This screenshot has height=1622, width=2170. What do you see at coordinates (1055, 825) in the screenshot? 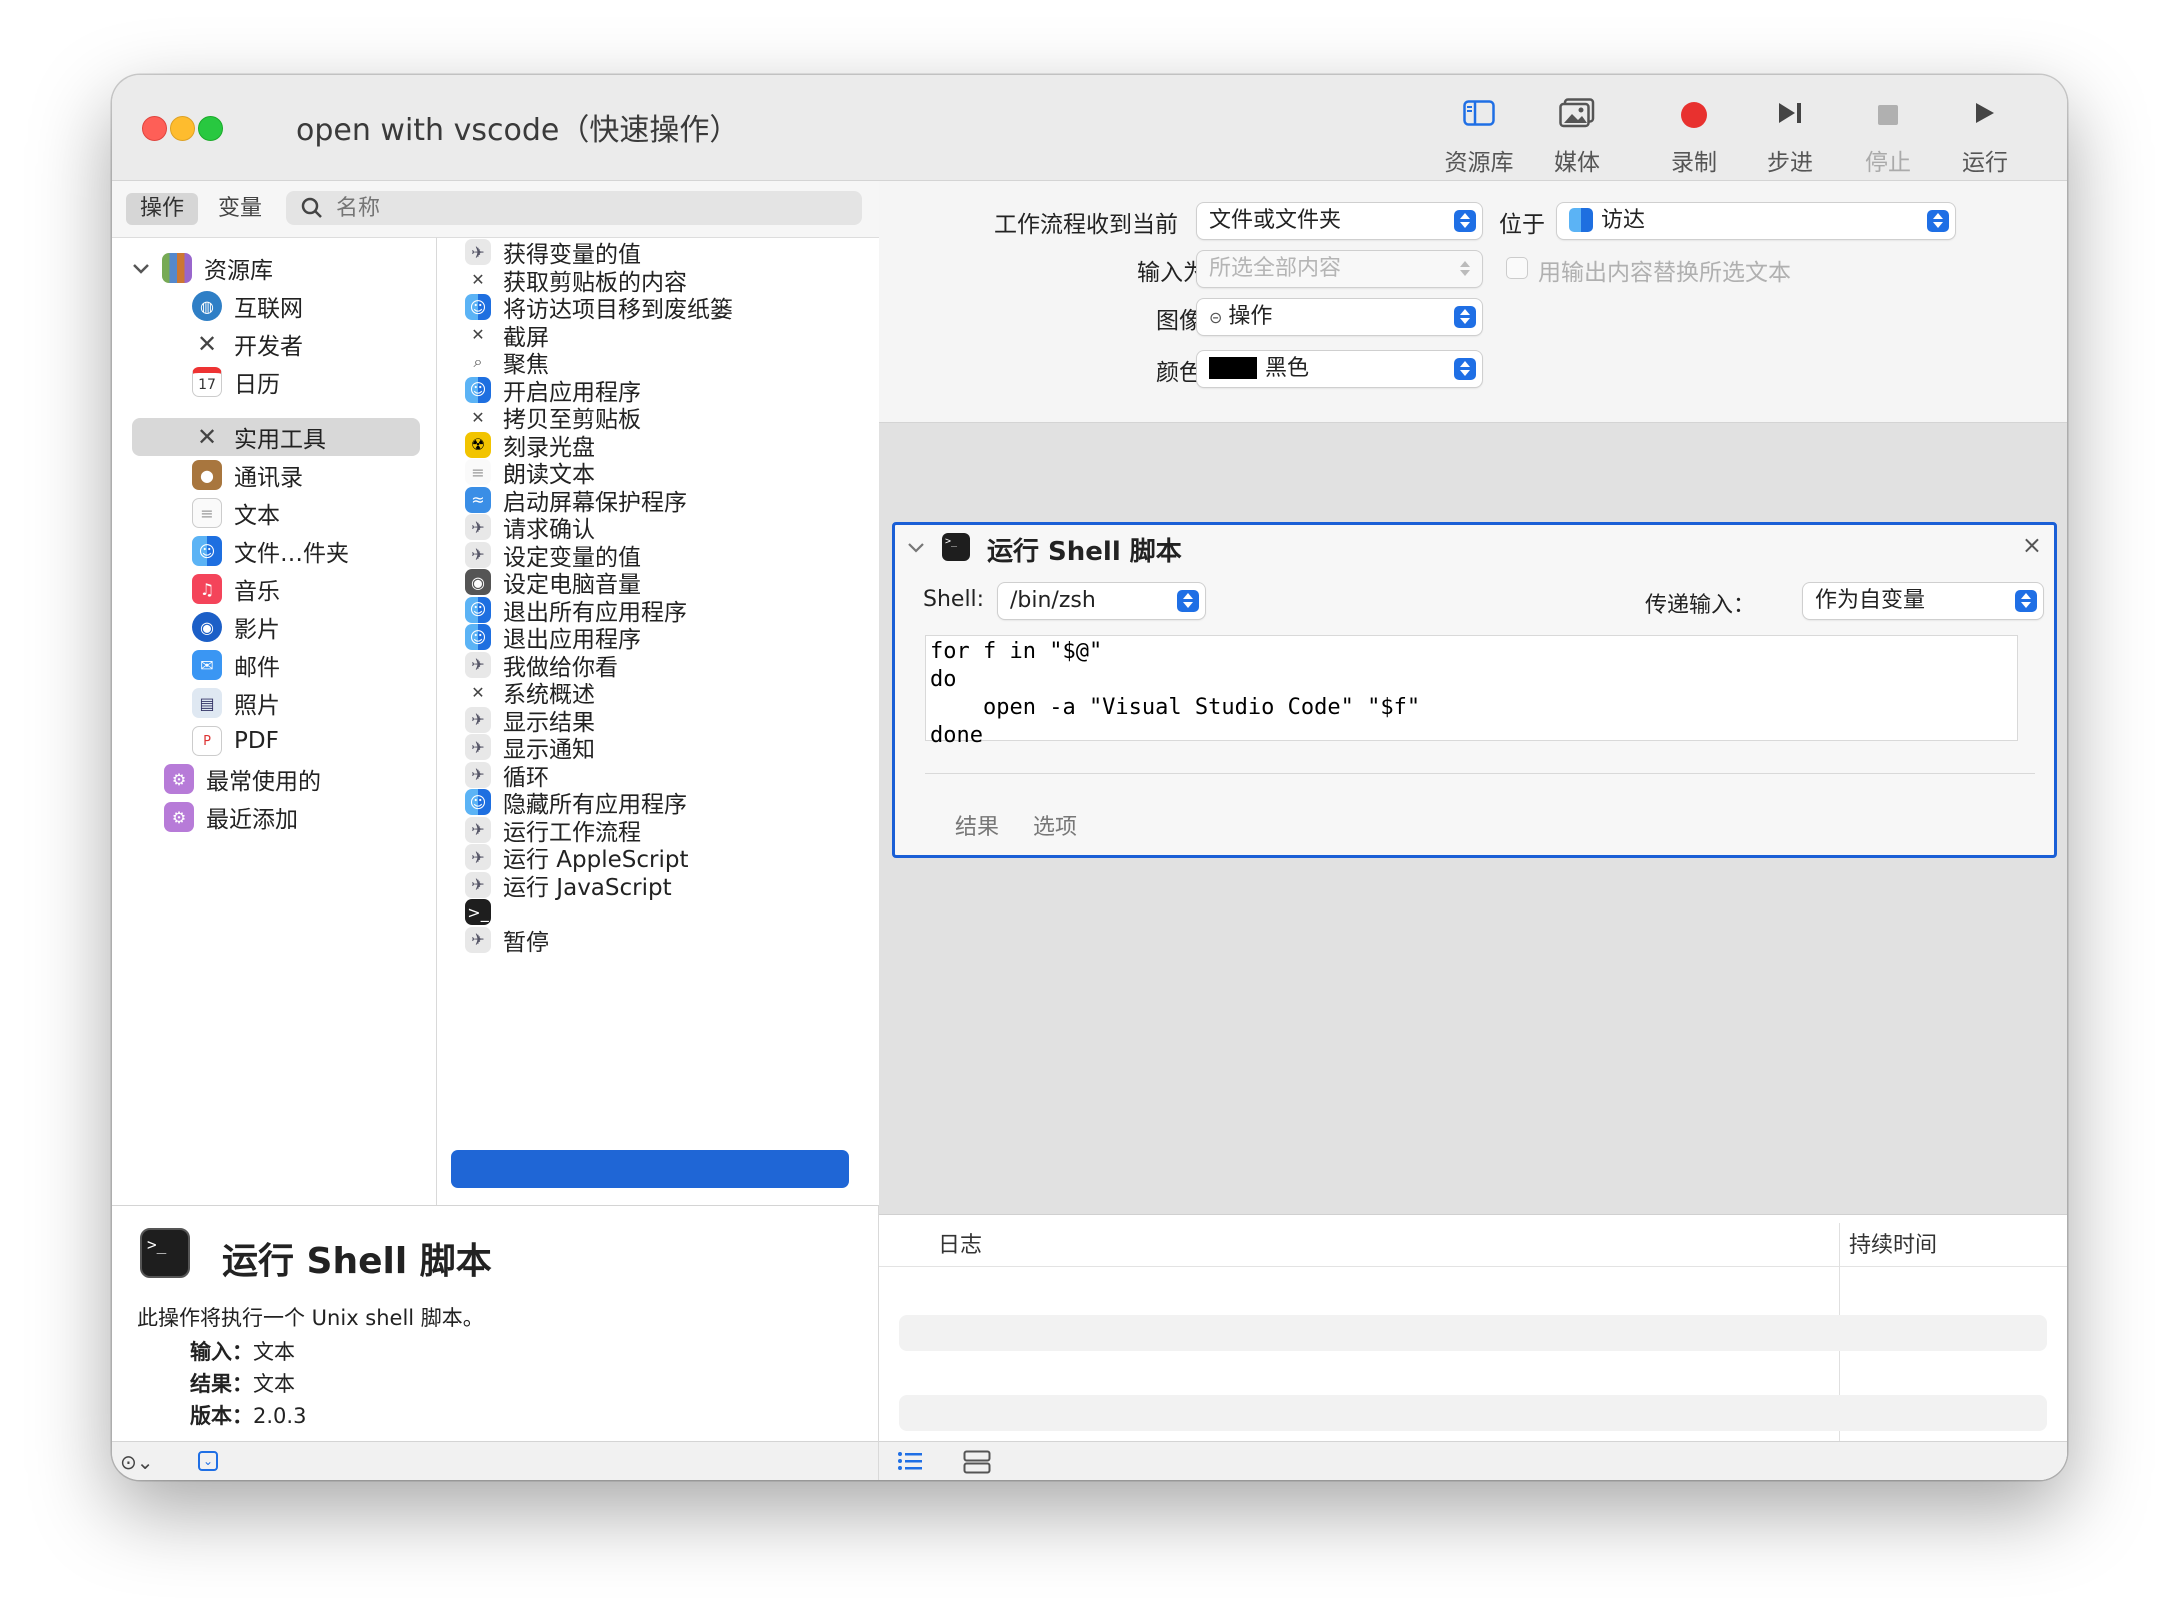
I see `tab-options: 选项` at bounding box center [1055, 825].